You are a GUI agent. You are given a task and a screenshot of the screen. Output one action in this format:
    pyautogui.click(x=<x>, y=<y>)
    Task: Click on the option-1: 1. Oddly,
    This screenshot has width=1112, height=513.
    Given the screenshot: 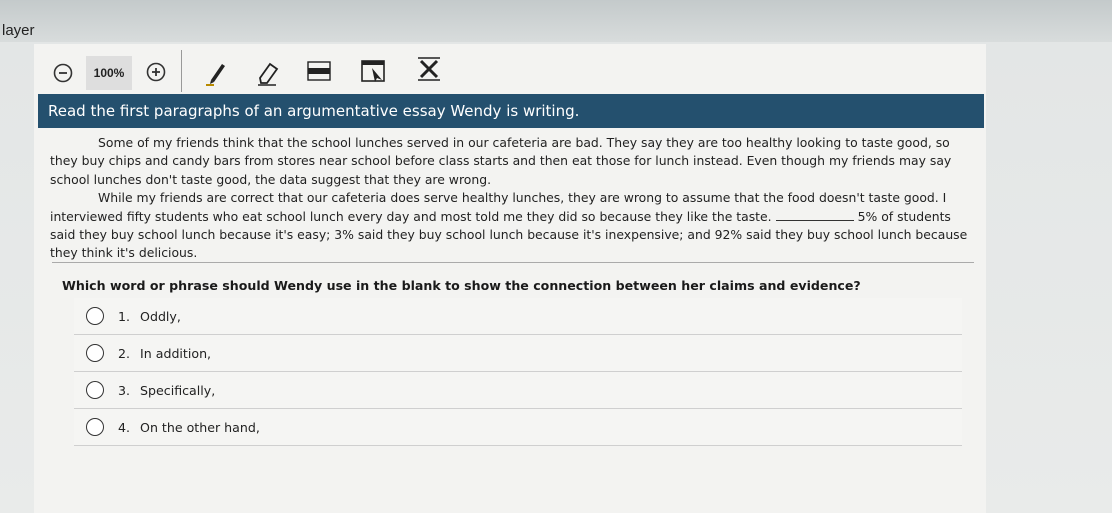 What is the action you would take?
    pyautogui.click(x=518, y=316)
    